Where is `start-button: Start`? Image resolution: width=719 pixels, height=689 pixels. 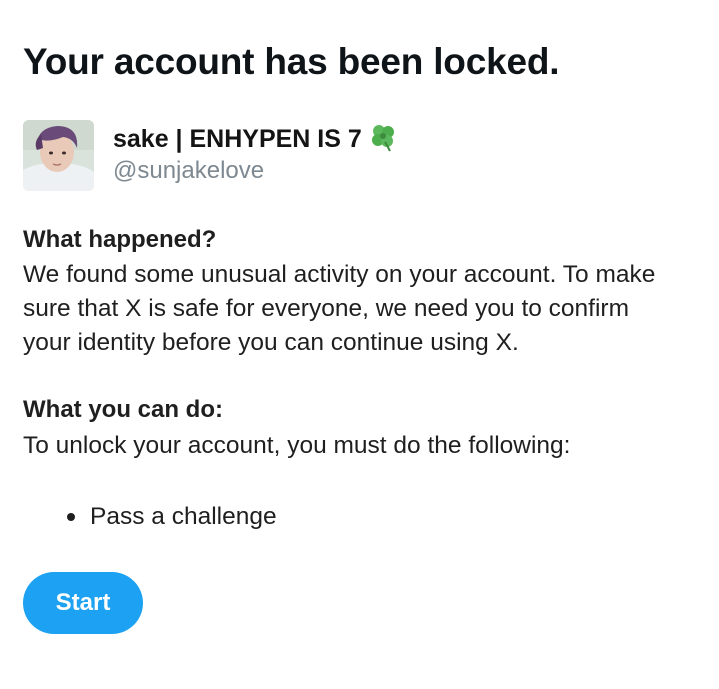
start-button: Start is located at coordinates (83, 603).